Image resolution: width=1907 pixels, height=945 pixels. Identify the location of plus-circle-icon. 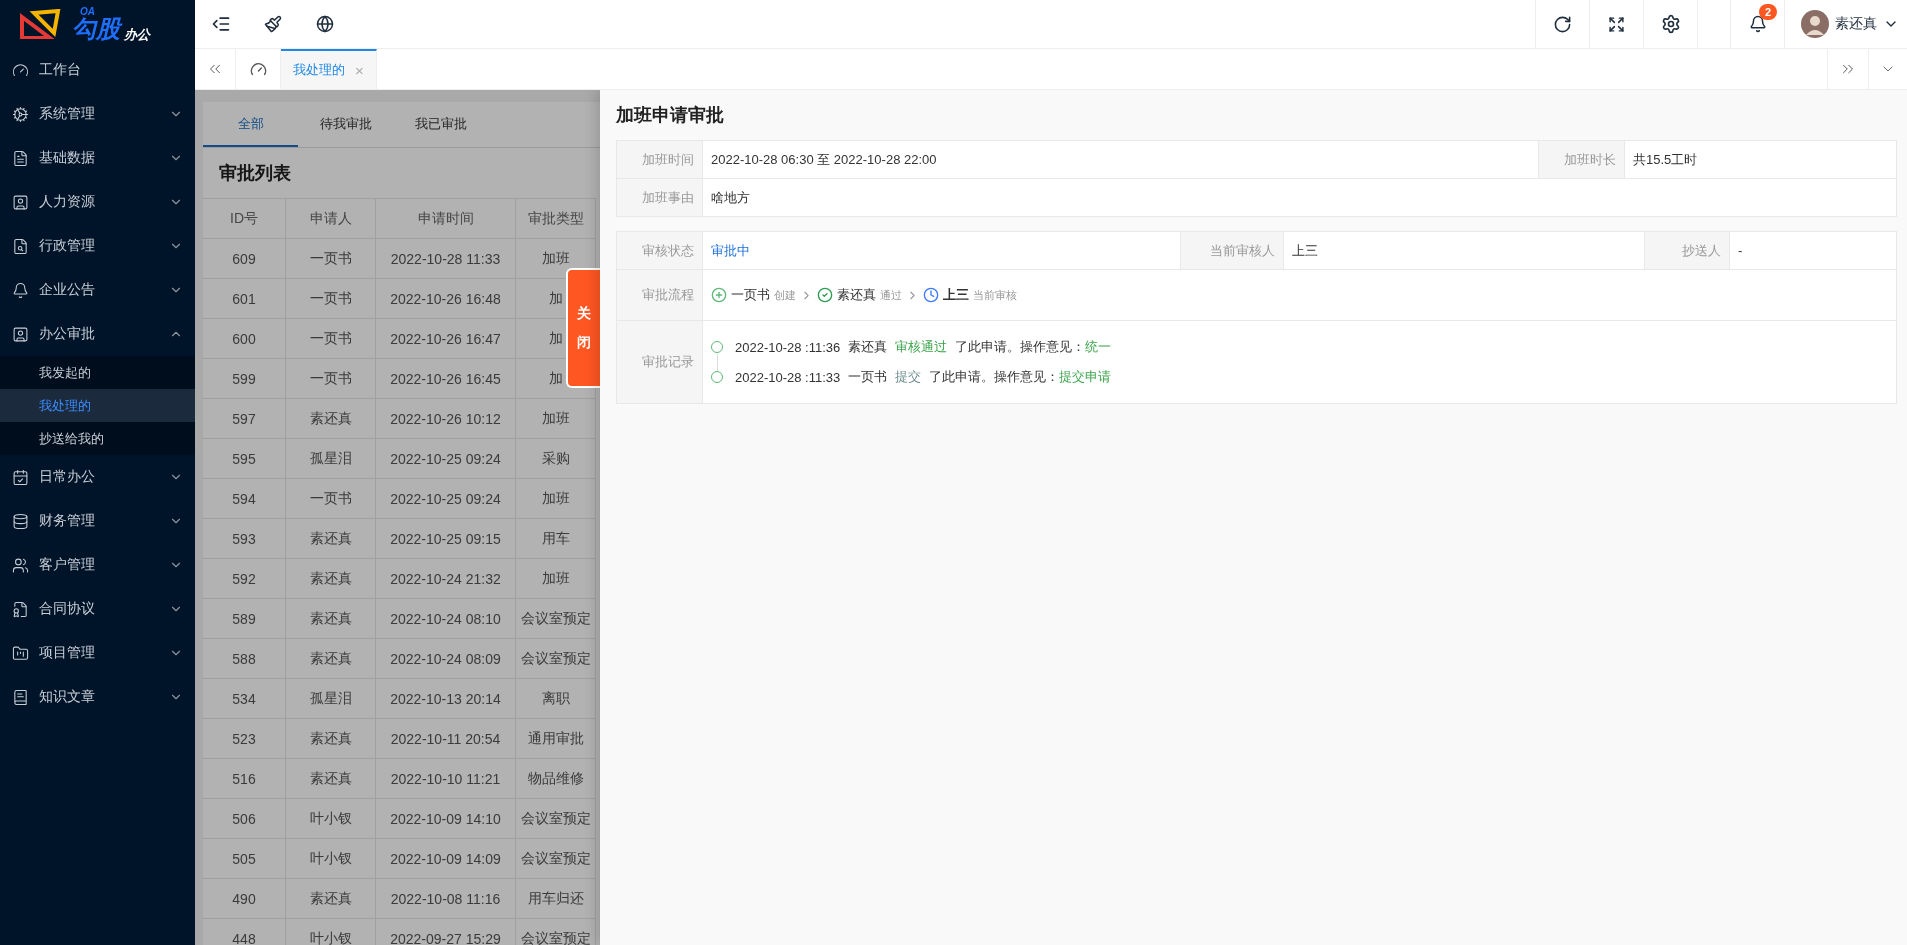
(719, 295).